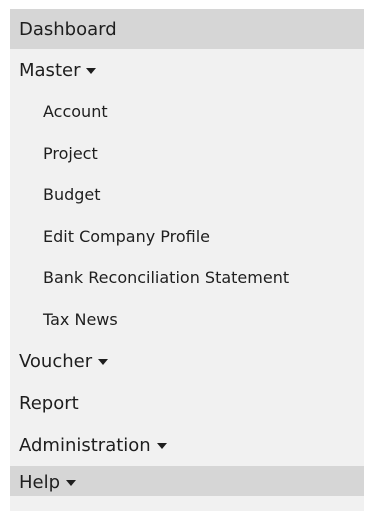 Image resolution: width=367 pixels, height=511 pixels. I want to click on submenu-item-label: Project, so click(70, 153).